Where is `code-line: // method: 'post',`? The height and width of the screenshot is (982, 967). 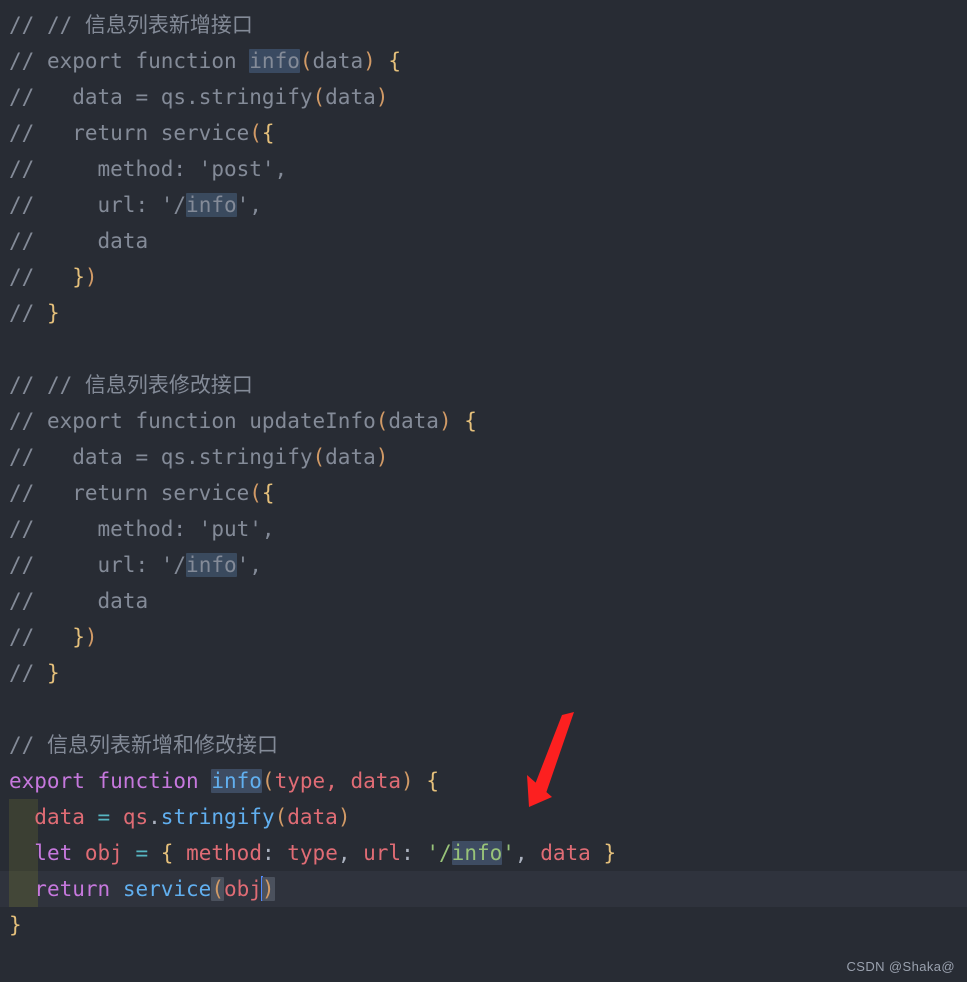 code-line: // method: 'post', is located at coordinates (483, 169).